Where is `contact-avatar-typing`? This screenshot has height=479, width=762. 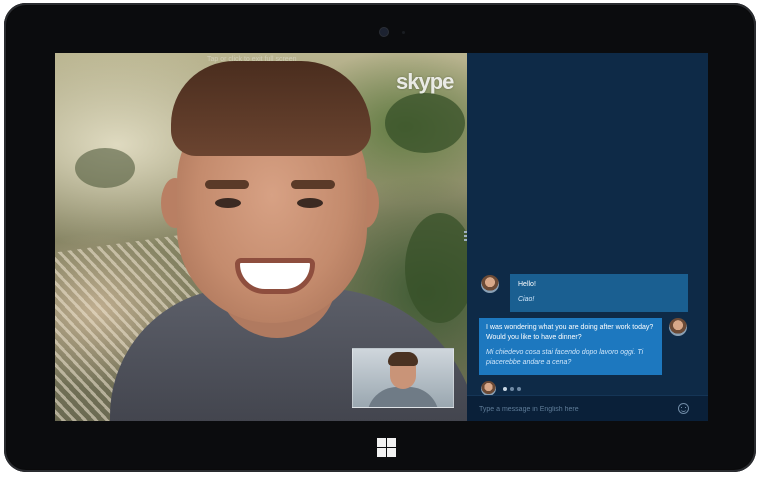
contact-avatar-typing is located at coordinates (488, 388).